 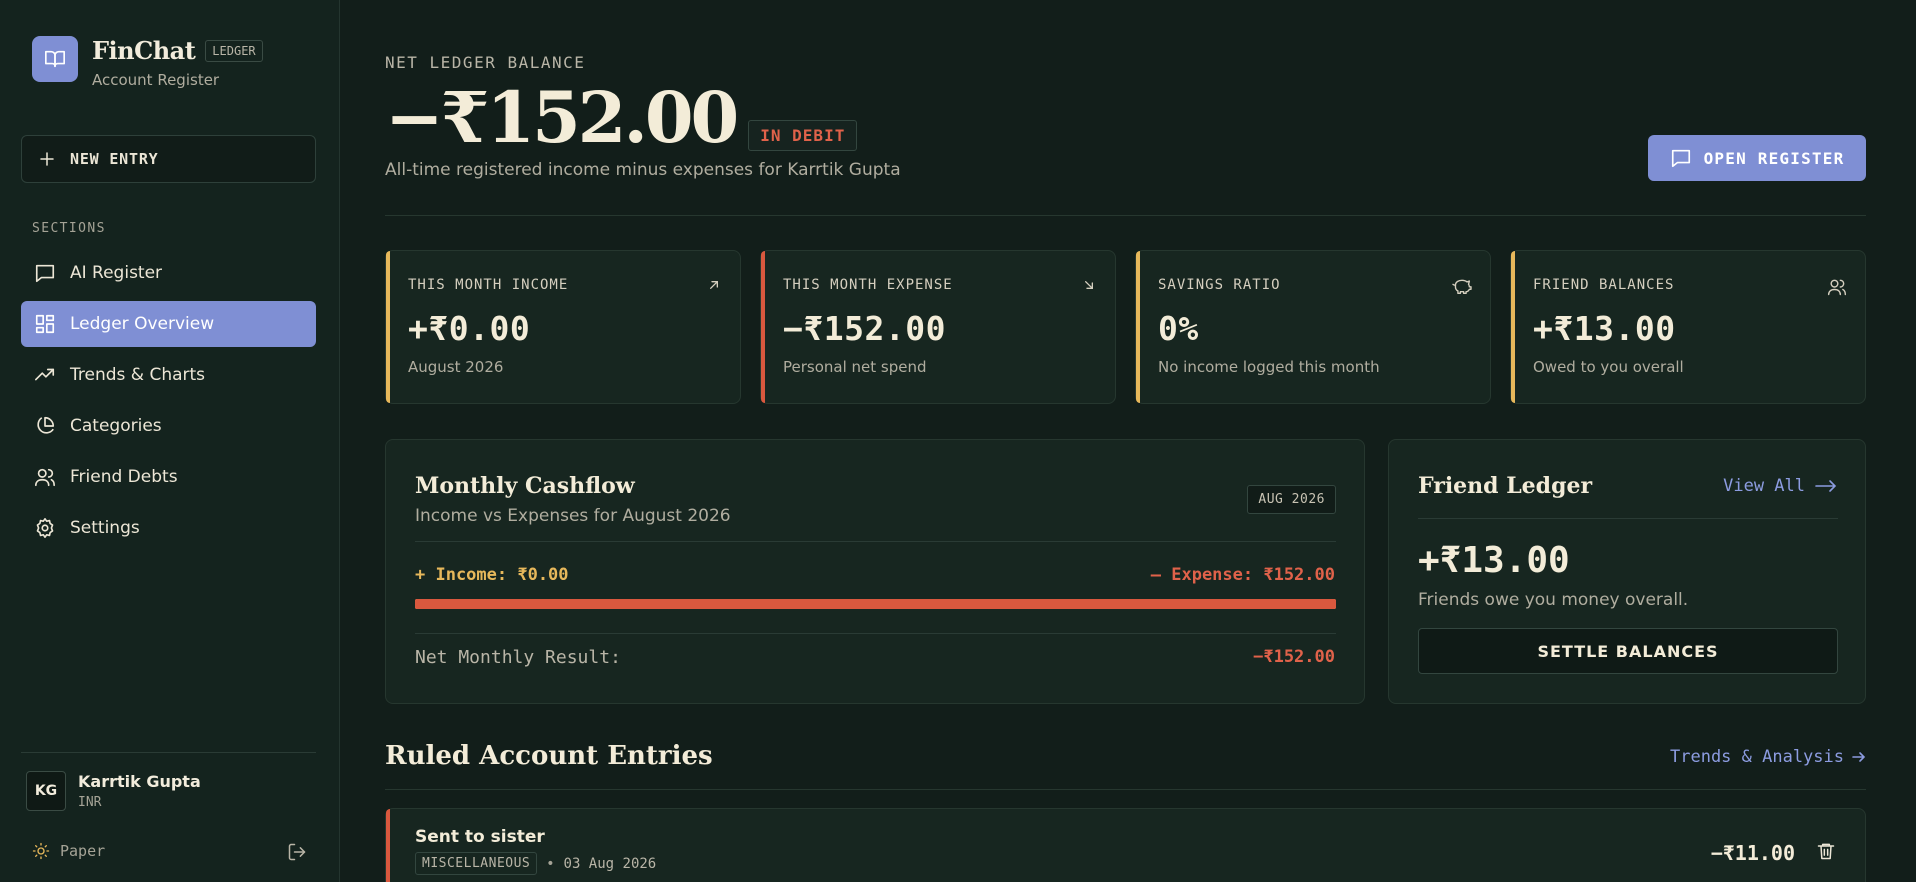 I want to click on pie-chart-icon, so click(x=45, y=426).